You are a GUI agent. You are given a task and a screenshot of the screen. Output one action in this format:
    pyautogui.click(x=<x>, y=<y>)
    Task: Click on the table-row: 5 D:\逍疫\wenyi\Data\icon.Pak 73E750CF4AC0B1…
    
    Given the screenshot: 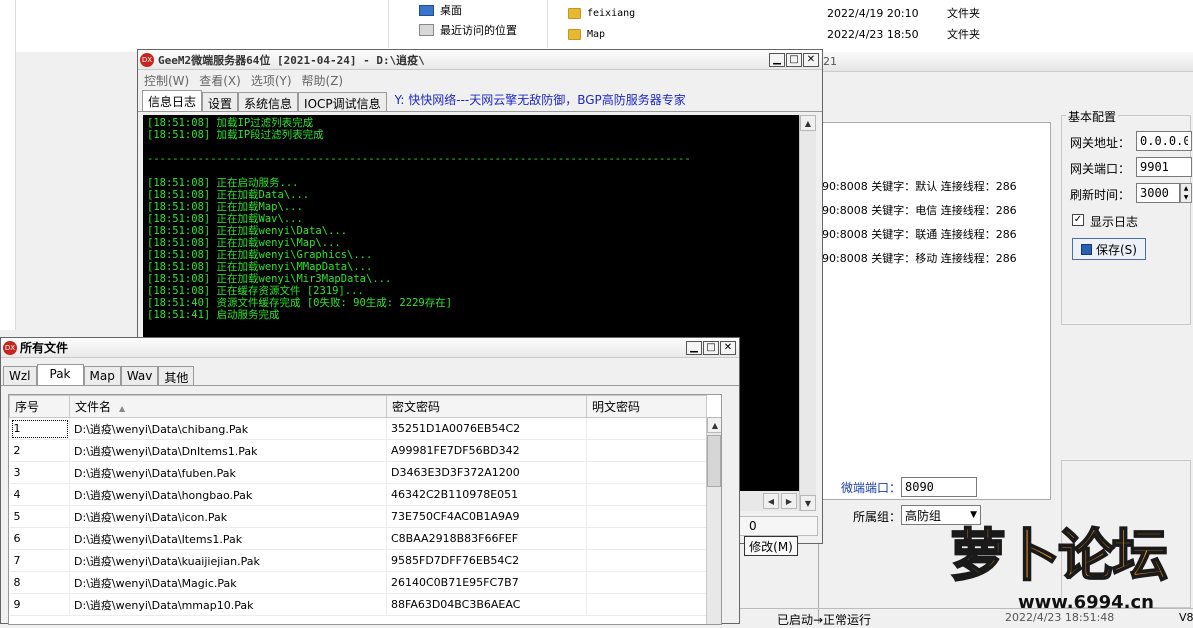 What is the action you would take?
    pyautogui.click(x=358, y=516)
    